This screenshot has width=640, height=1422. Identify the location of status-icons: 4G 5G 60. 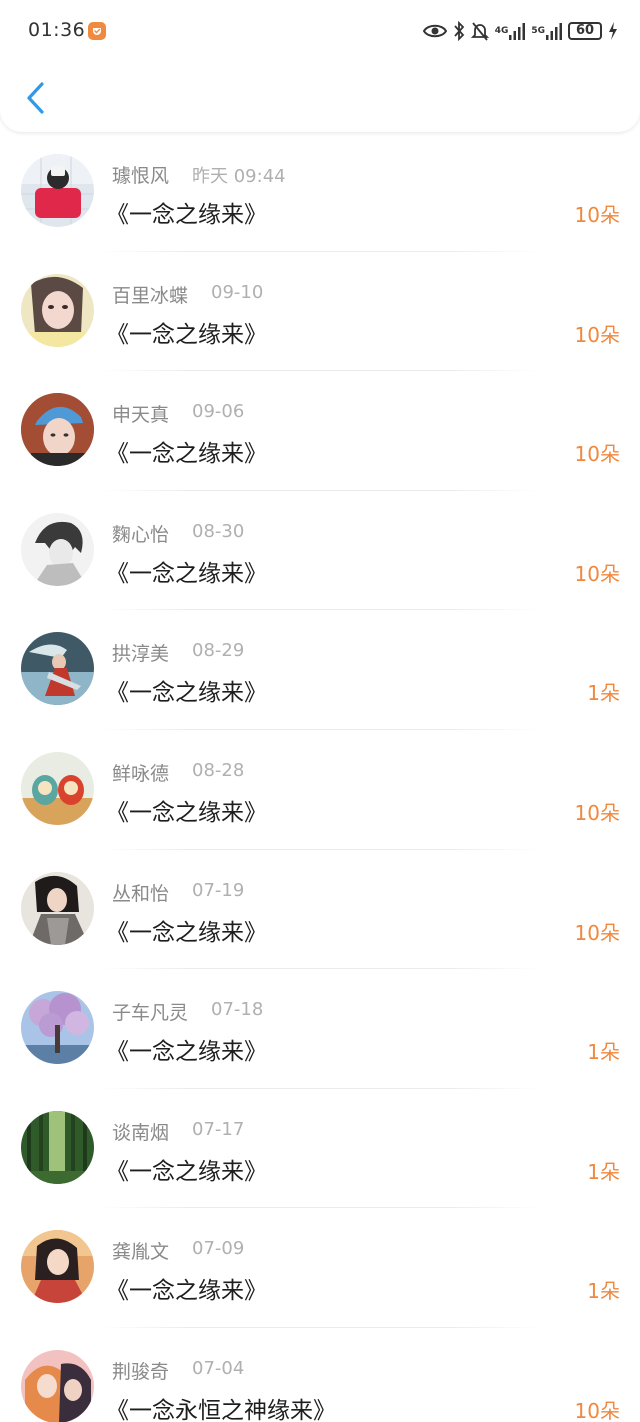
(520, 31).